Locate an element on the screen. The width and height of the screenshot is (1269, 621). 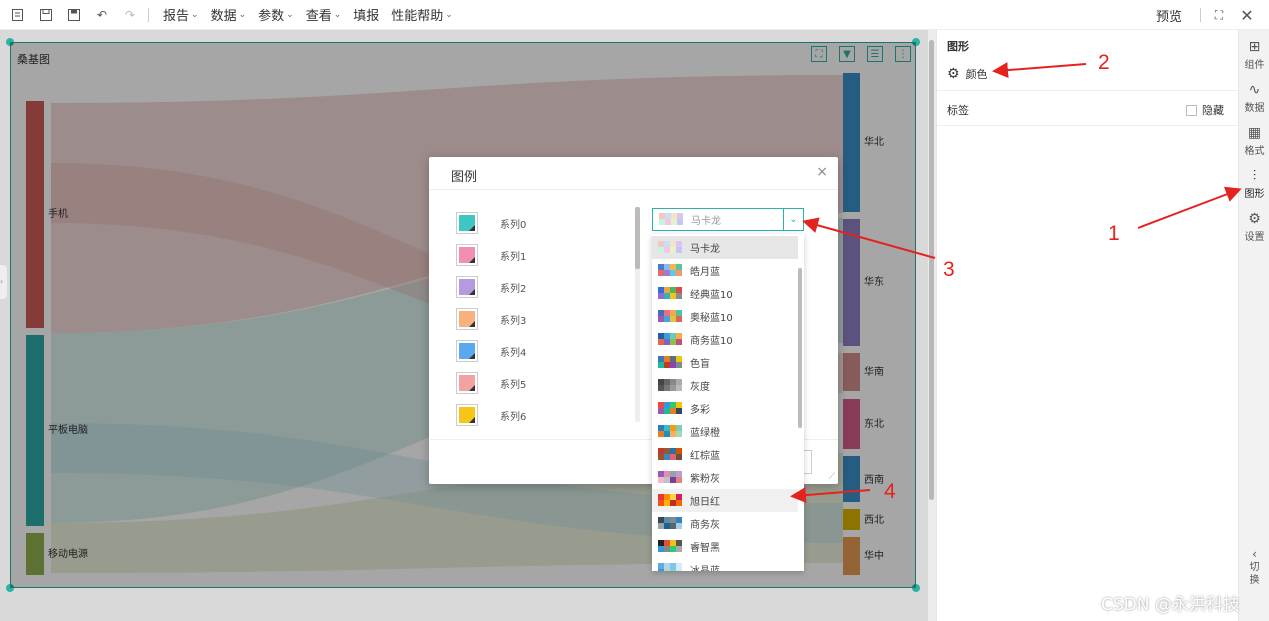
palette-select: 马卡龙 ⌄ is located at coordinates (728, 219).